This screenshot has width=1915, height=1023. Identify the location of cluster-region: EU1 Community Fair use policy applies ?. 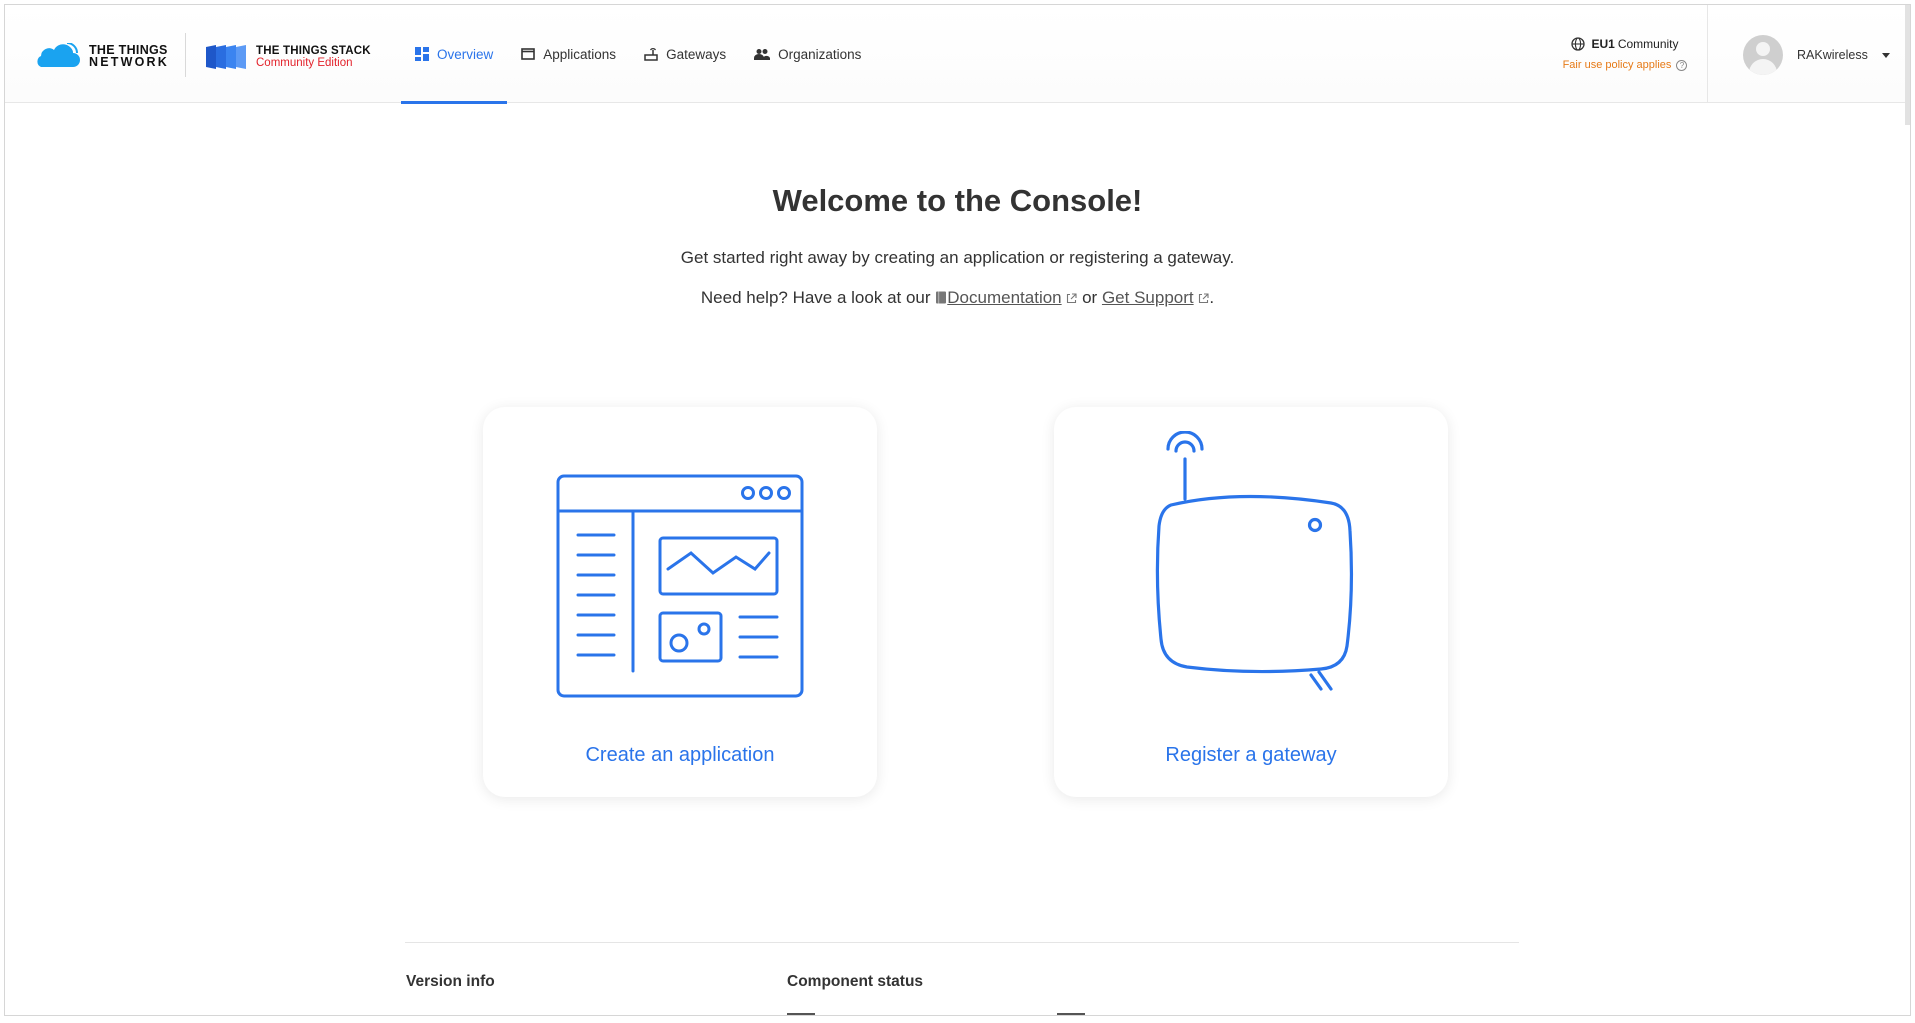
(1625, 54).